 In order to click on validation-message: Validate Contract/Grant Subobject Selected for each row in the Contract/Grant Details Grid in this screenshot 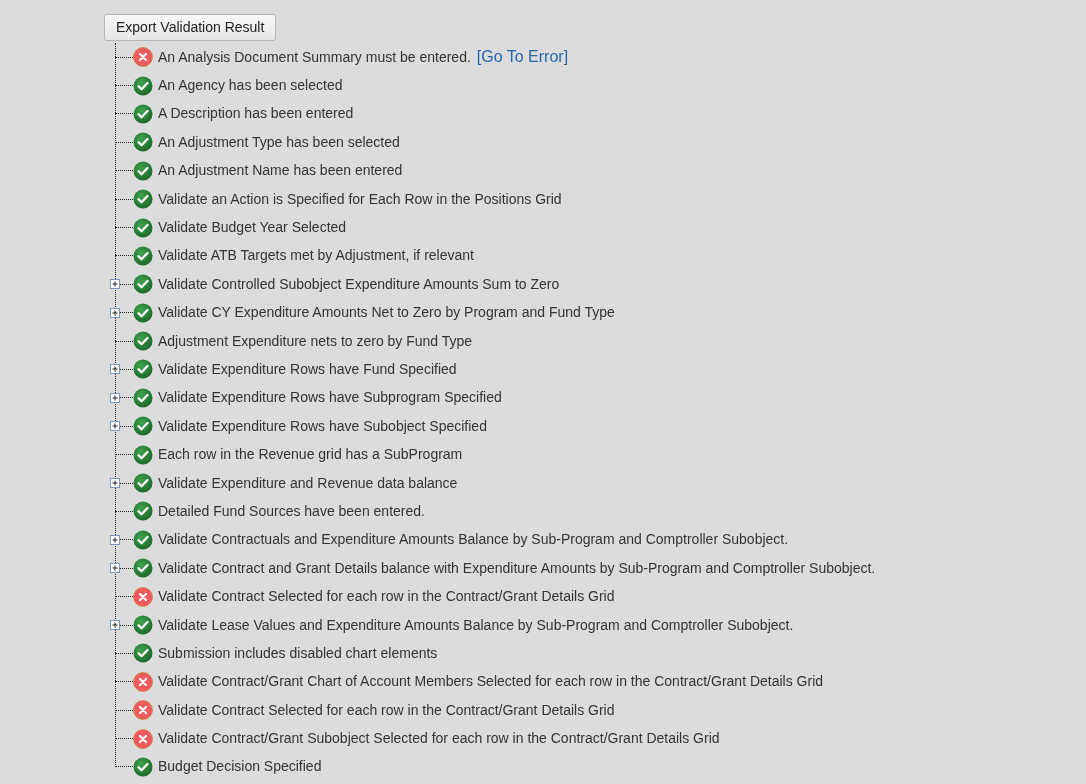, I will do `click(439, 739)`.